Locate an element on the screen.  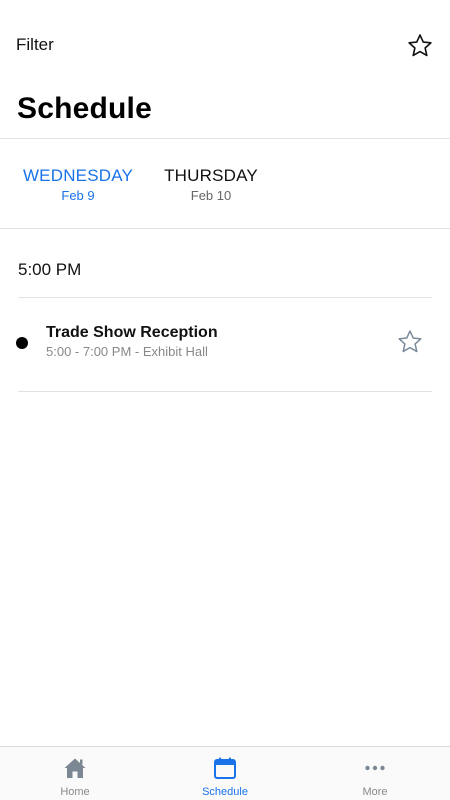
tab-label: Schedule is located at coordinates (225, 792).